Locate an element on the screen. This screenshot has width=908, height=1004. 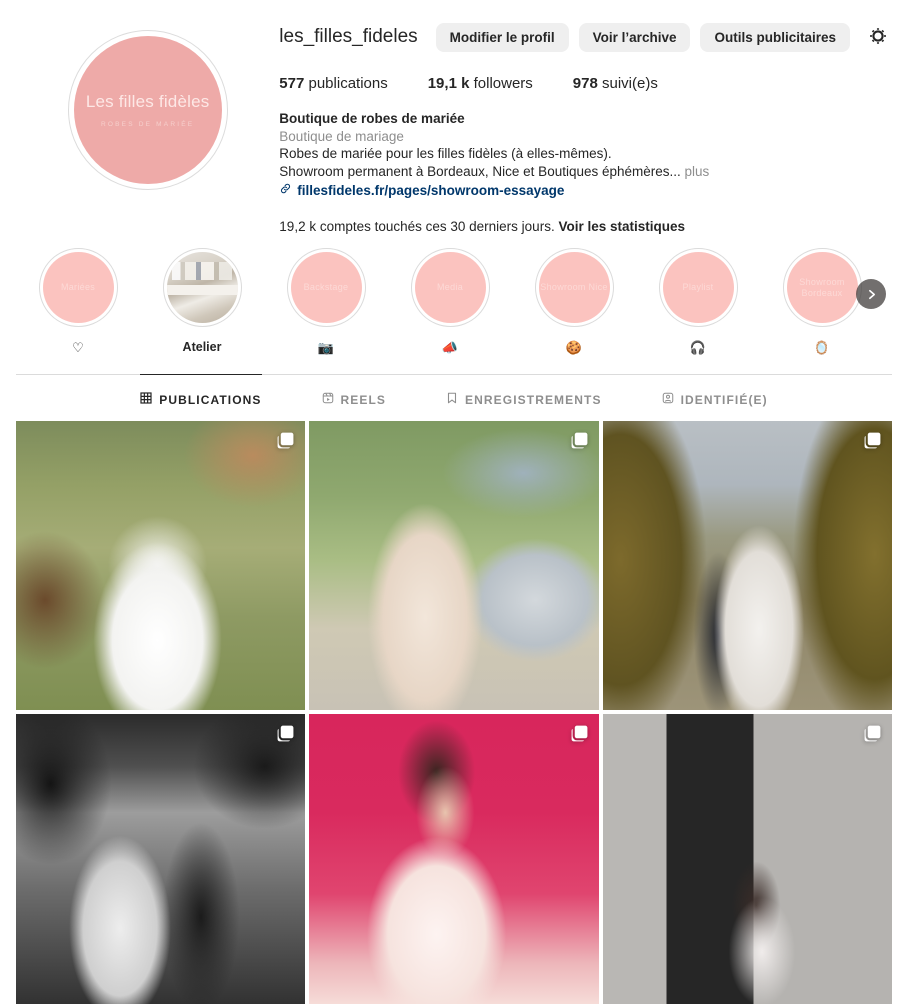
highlight-ring: Showroom Nice is located at coordinates (574, 287).